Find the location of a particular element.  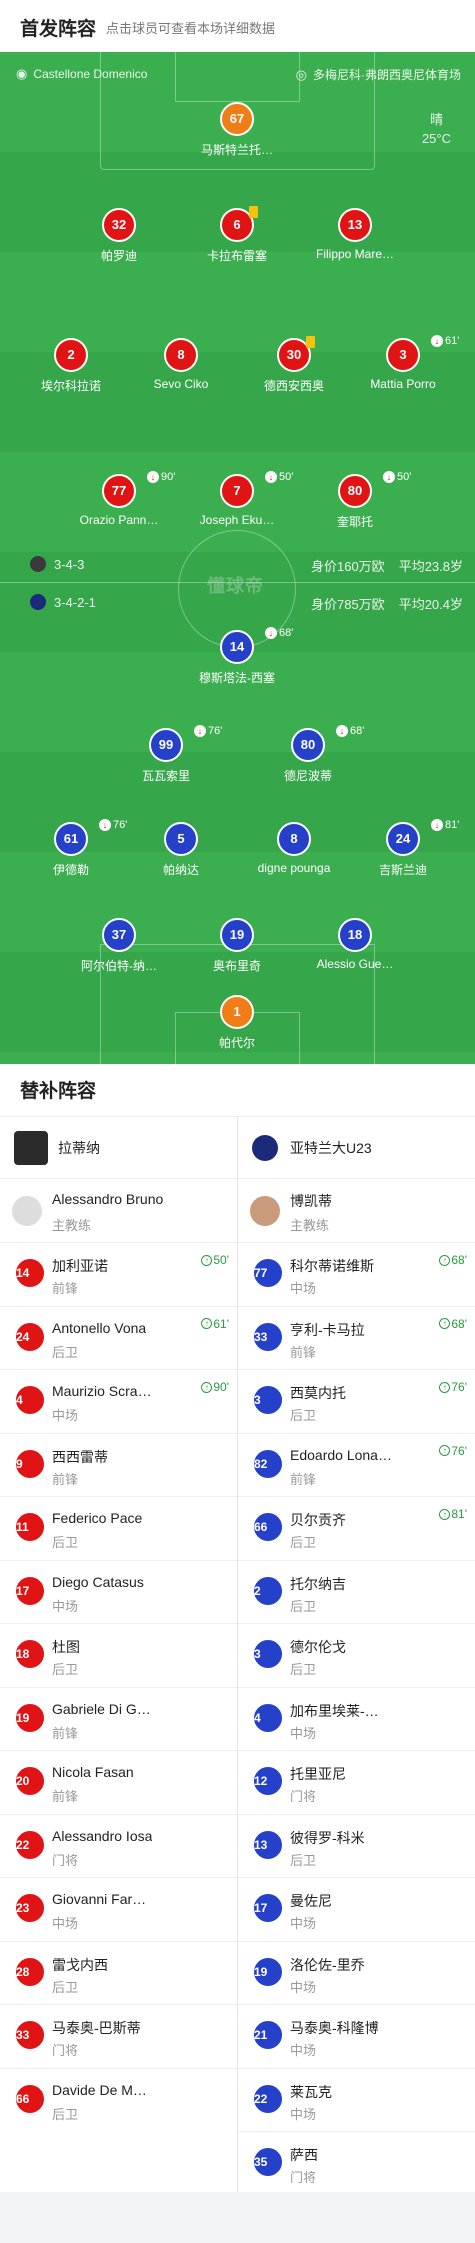

sub-player-row: 3 德尔伦戈 后卫 is located at coordinates (356, 1655).